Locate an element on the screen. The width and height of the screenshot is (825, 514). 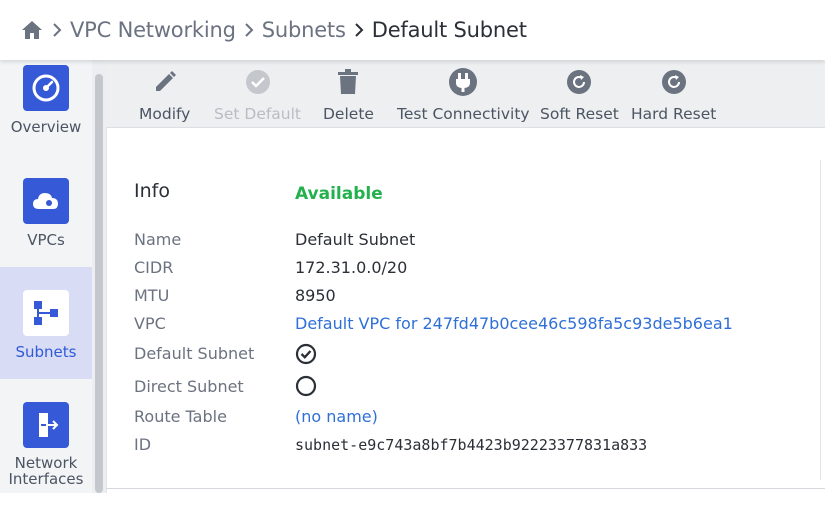
delete-button: Delete is located at coordinates (348, 94).